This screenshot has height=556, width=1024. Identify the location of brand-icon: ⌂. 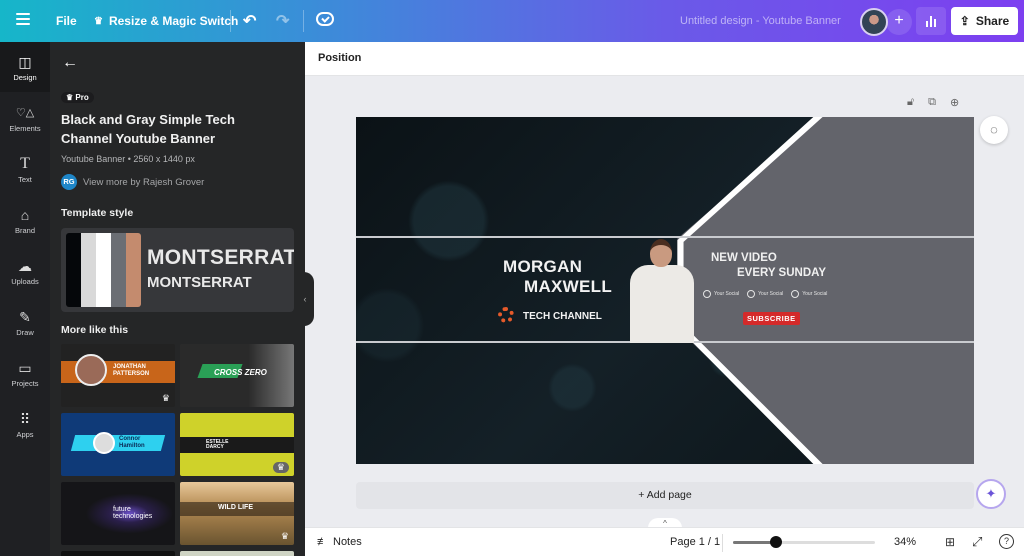
(25, 215).